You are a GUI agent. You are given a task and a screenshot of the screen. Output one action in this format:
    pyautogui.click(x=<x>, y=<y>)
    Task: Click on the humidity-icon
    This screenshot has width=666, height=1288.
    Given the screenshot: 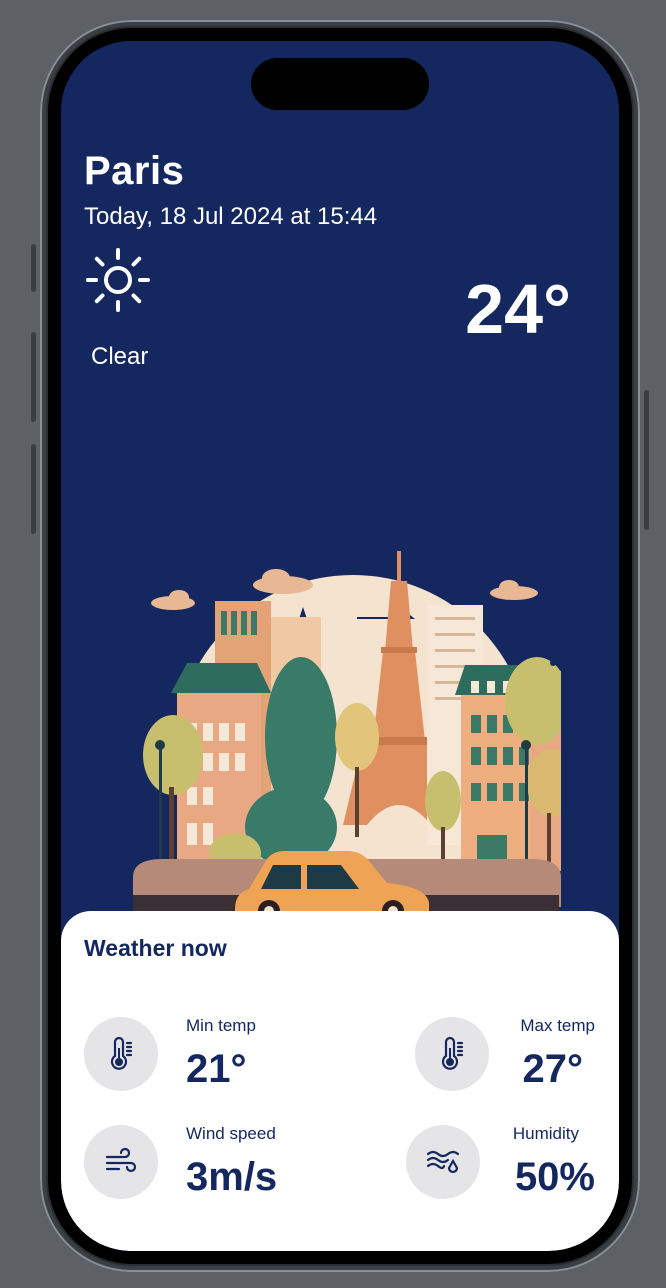 What is the action you would take?
    pyautogui.click(x=443, y=1162)
    